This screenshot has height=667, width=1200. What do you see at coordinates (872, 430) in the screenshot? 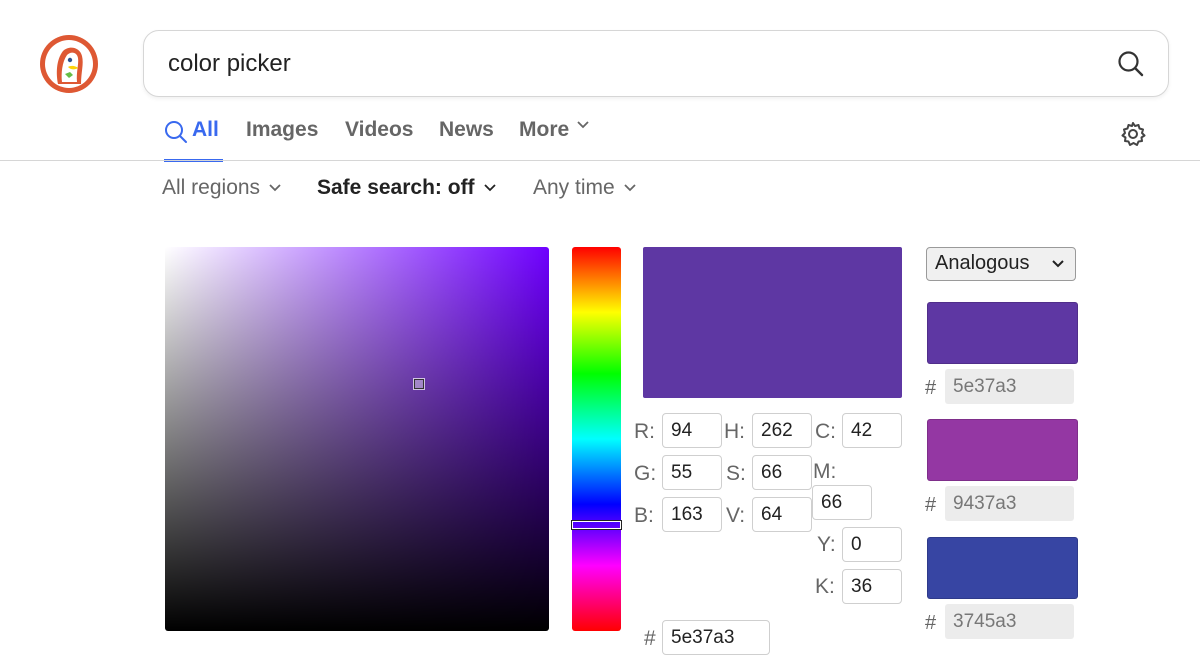
I see `cyan-input` at bounding box center [872, 430].